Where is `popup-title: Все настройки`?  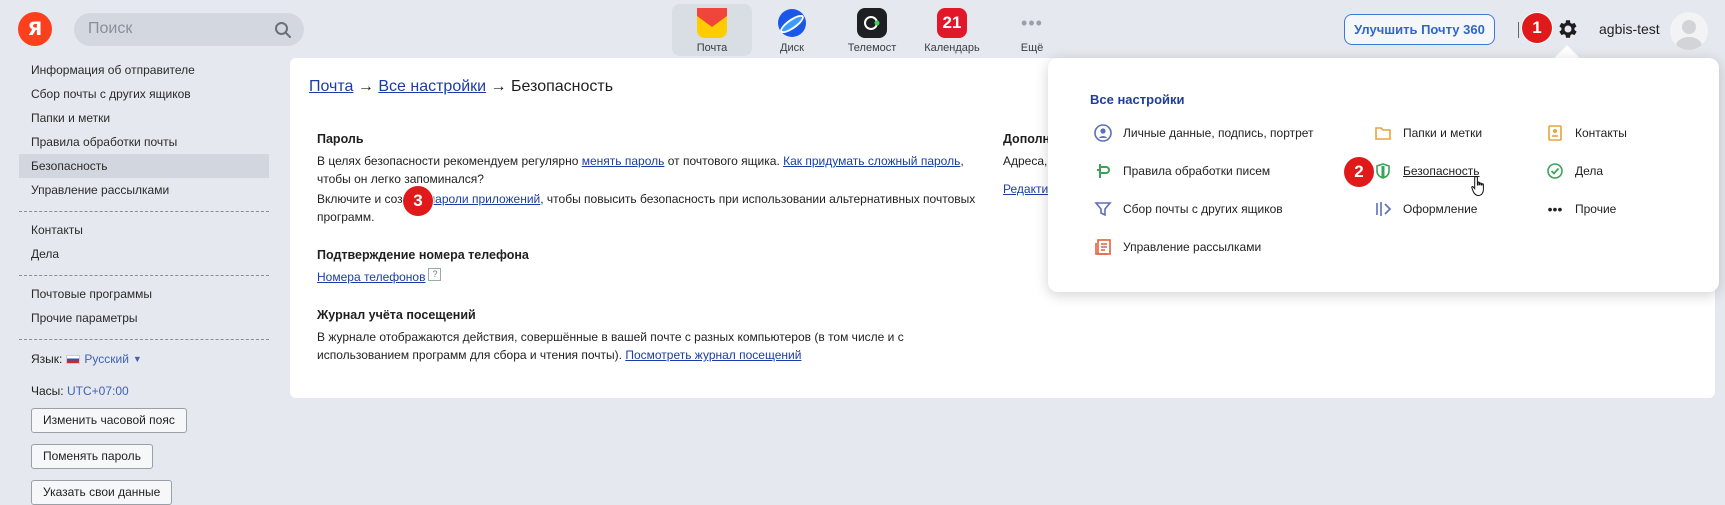
popup-title: Все настройки is located at coordinates (1137, 99).